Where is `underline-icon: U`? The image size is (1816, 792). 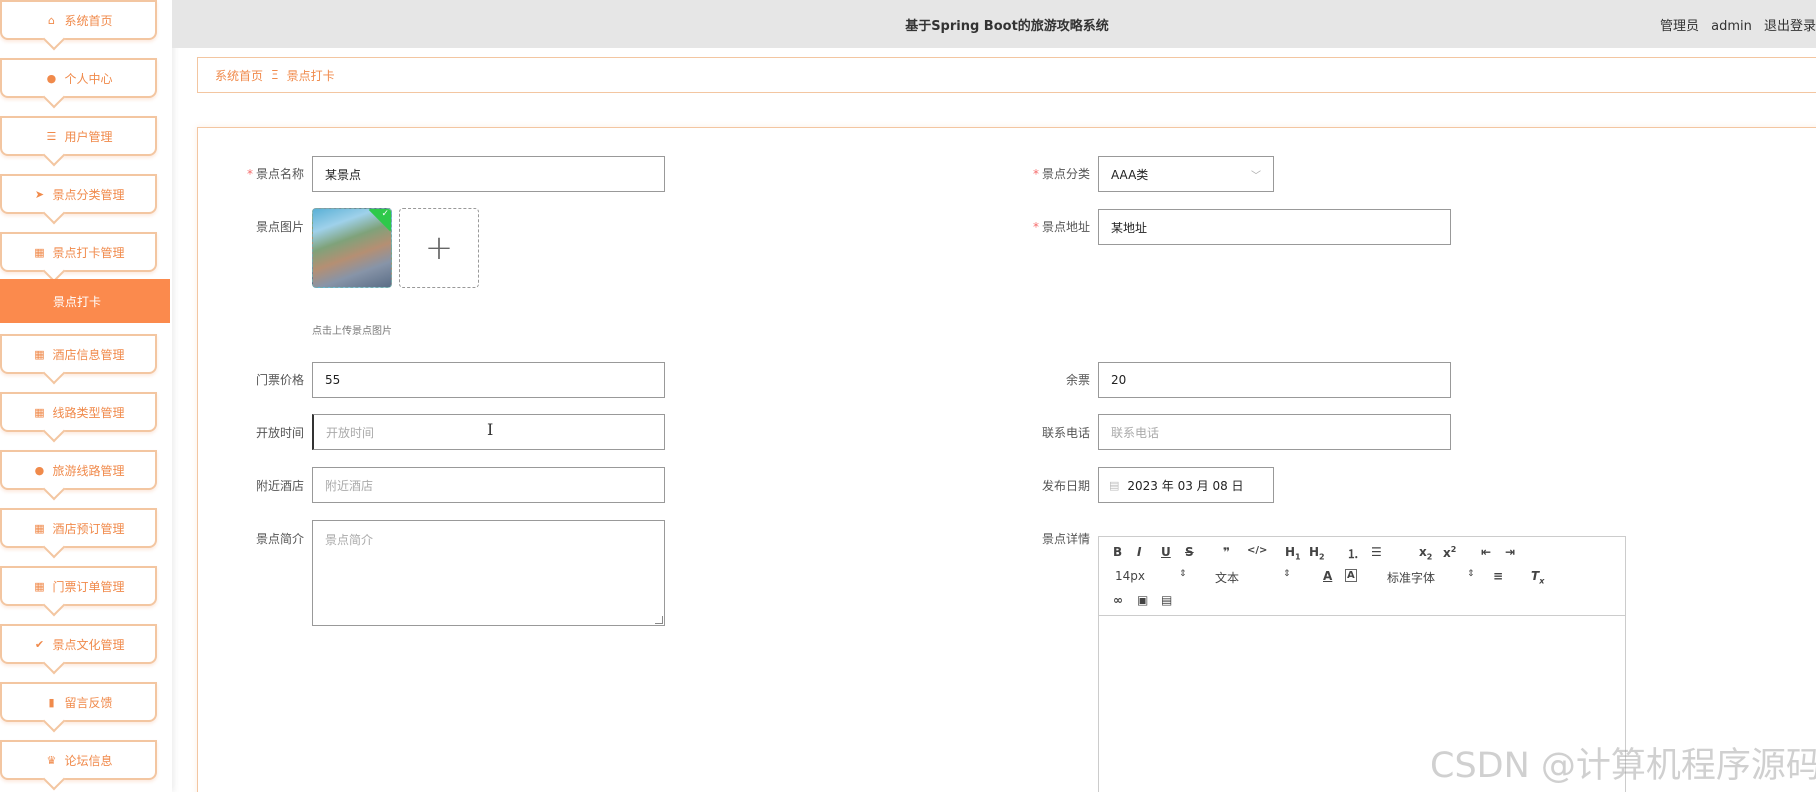 underline-icon: U is located at coordinates (1166, 552).